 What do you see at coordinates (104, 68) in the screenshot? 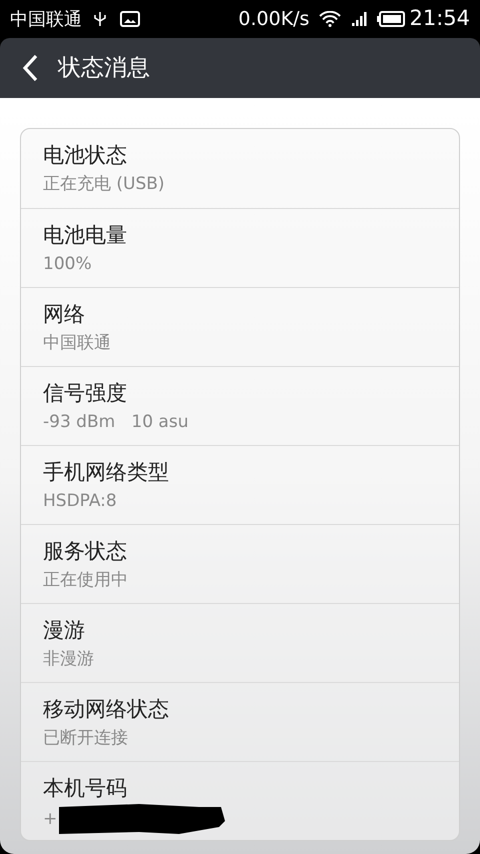
I see `page-title: 状态消息` at bounding box center [104, 68].